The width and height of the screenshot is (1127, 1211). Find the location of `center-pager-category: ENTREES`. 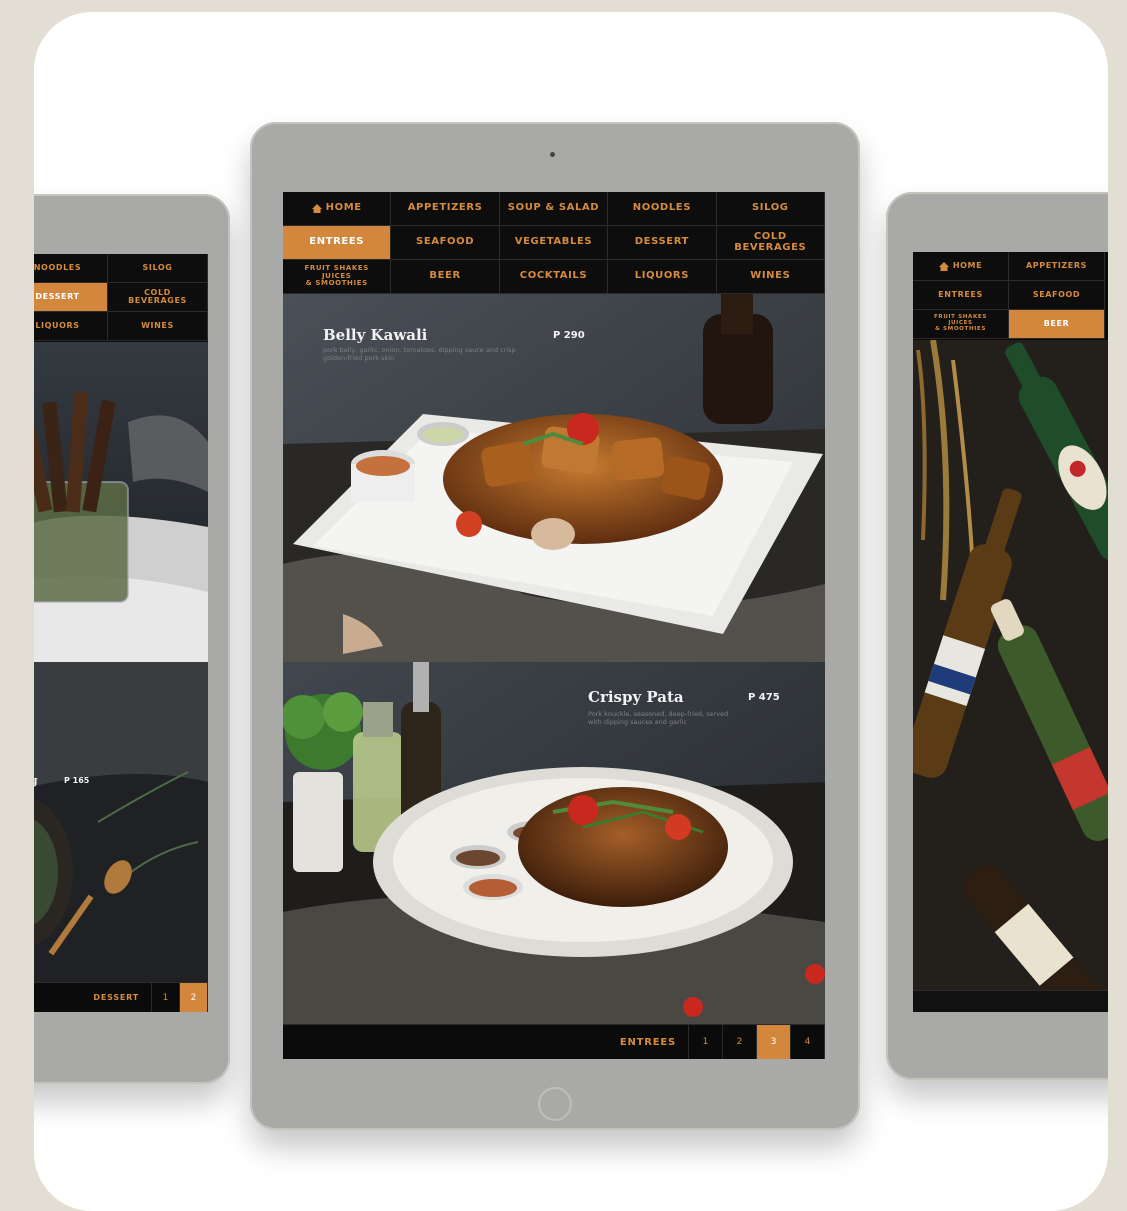

center-pager-category: ENTREES is located at coordinates (654, 1042).